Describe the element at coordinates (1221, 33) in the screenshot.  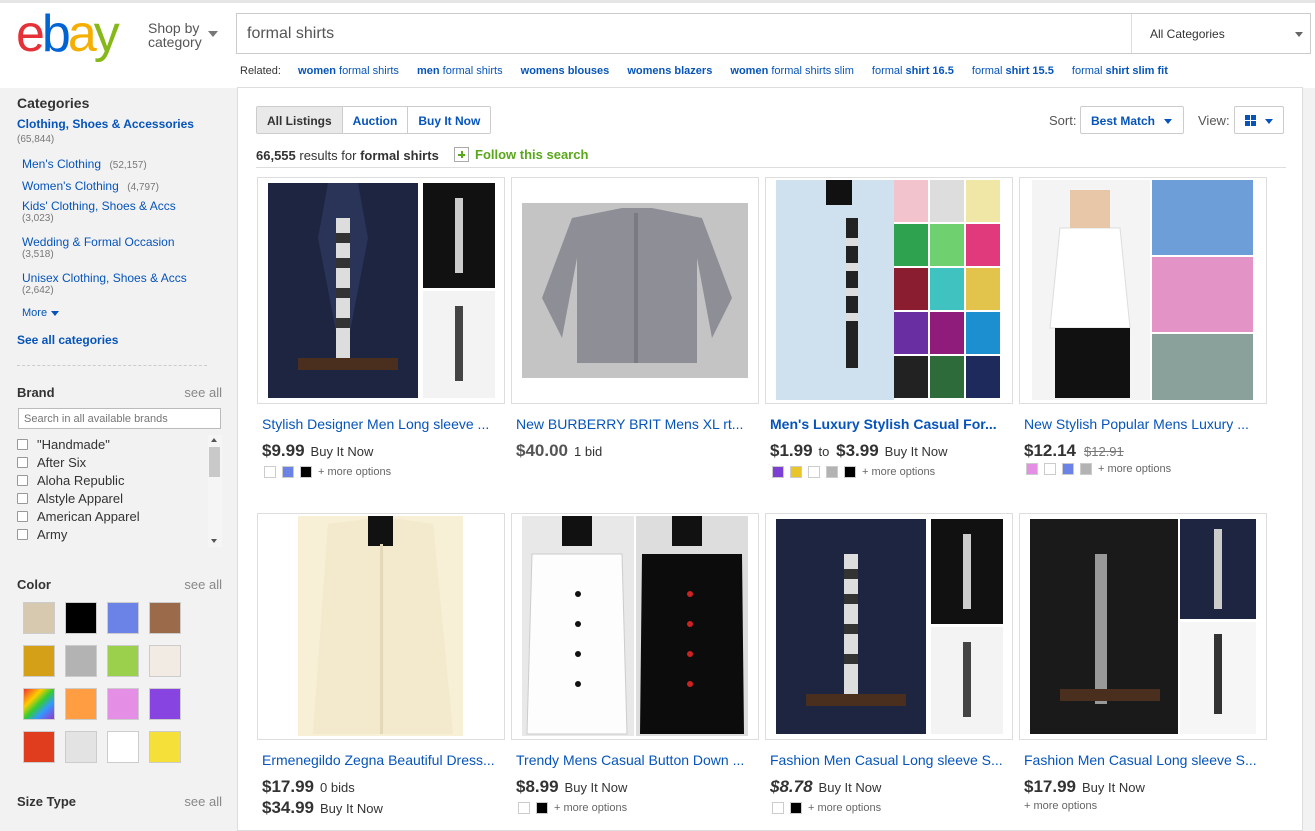
I see `category-select: All Categories` at that location.